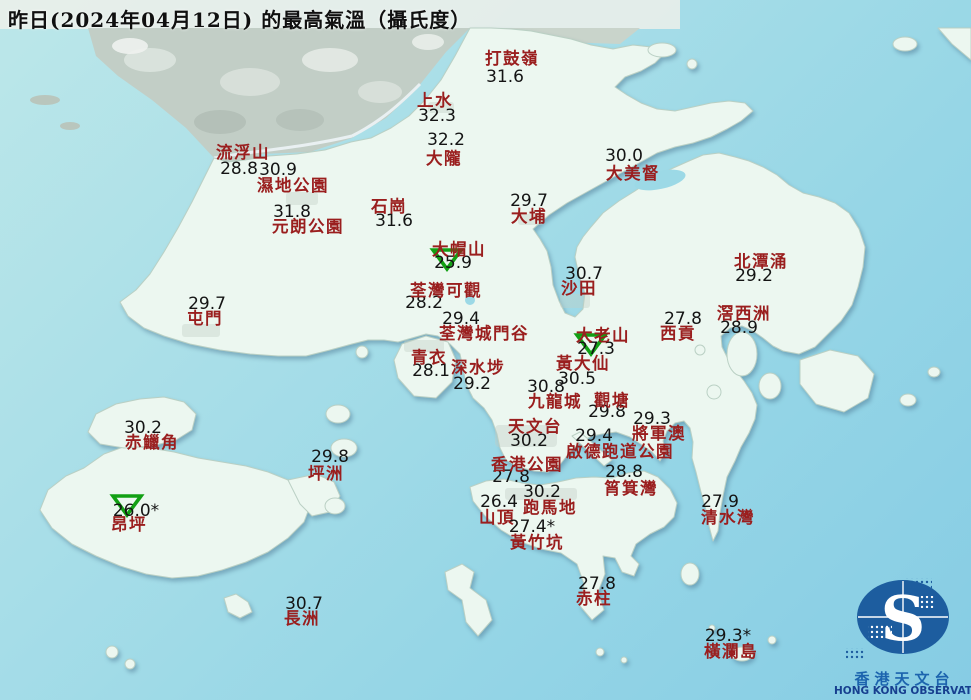 The width and height of the screenshot is (971, 700). Describe the element at coordinates (429, 357) in the screenshot. I see `station-label: 青衣` at that location.